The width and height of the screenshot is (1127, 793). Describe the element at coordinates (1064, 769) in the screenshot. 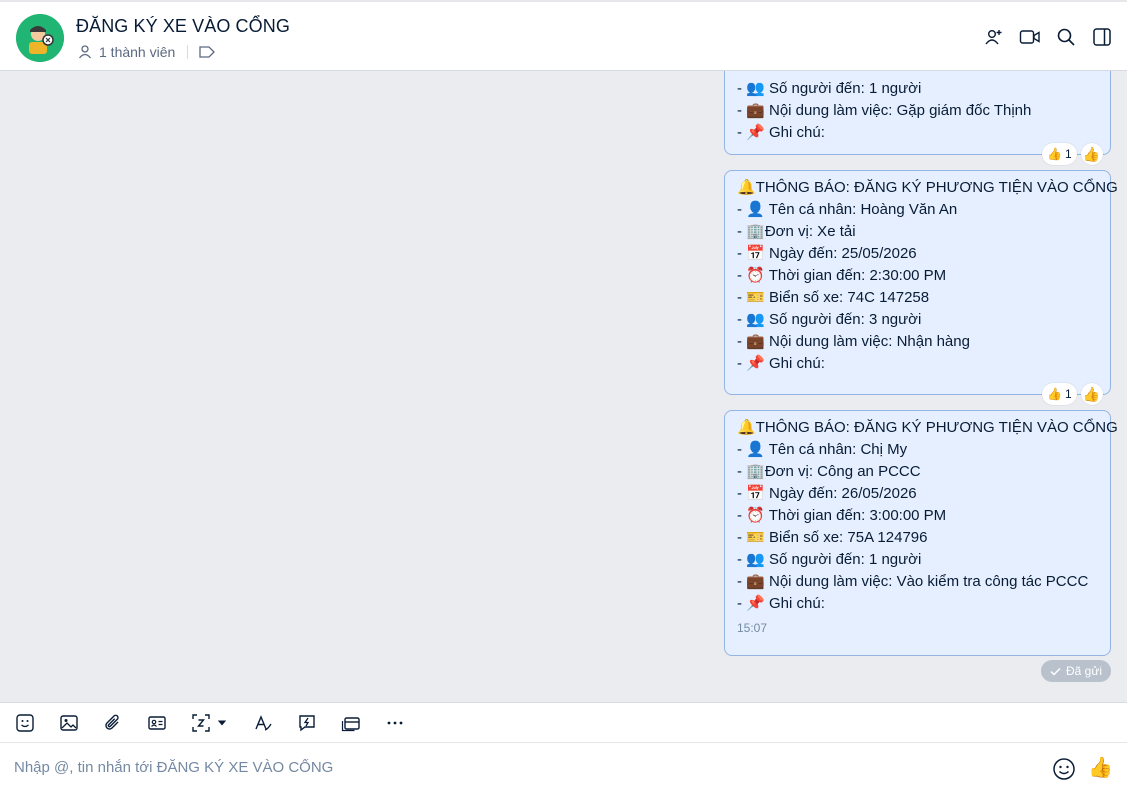

I see `emoji-icon` at that location.